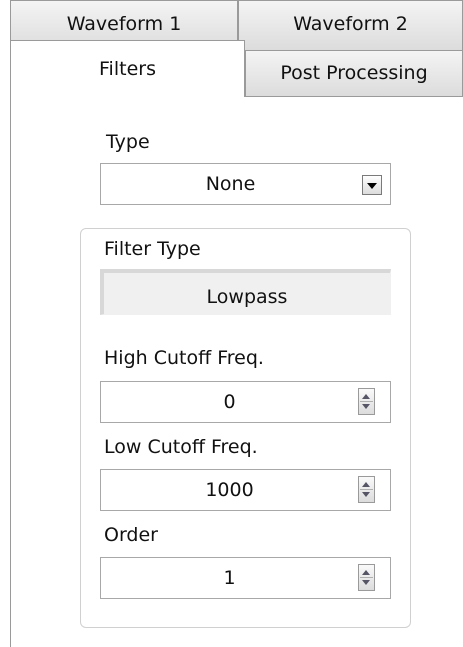 The height and width of the screenshot is (647, 463). I want to click on type-dropdown: None, so click(245, 184).